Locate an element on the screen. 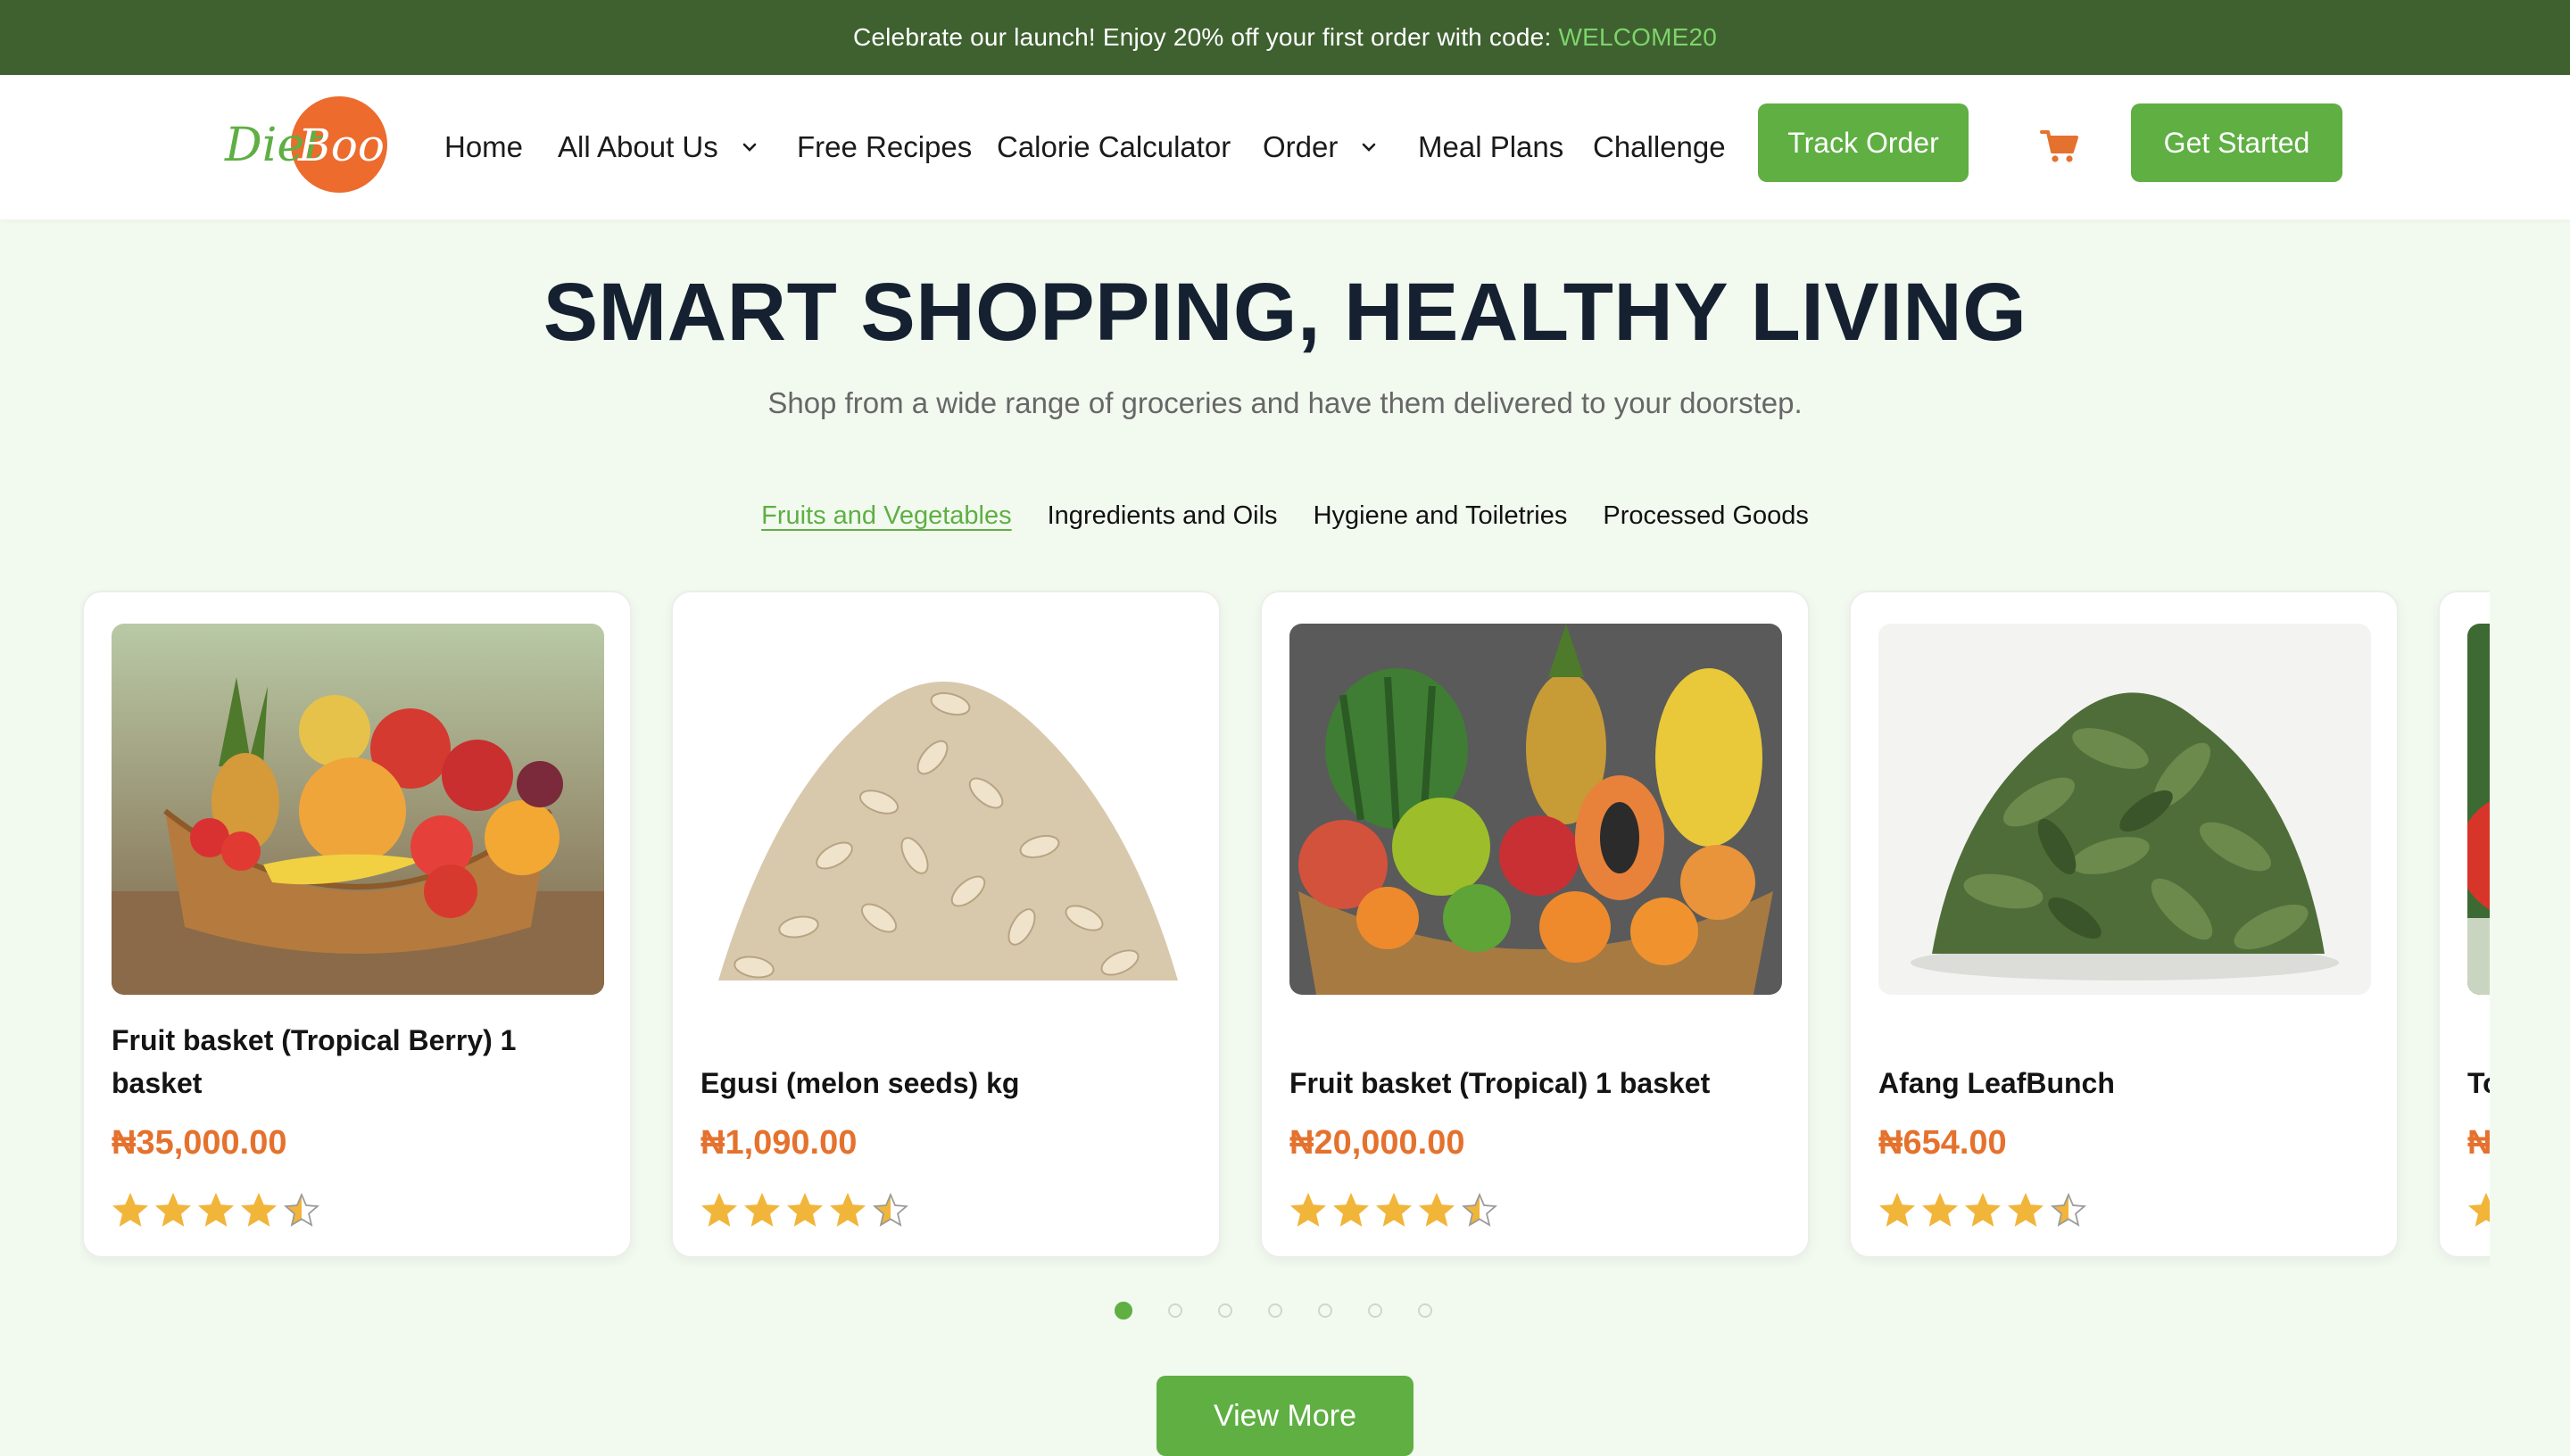 The width and height of the screenshot is (2570, 1456). product-price: ₦1,090.00 is located at coordinates (780, 1143).